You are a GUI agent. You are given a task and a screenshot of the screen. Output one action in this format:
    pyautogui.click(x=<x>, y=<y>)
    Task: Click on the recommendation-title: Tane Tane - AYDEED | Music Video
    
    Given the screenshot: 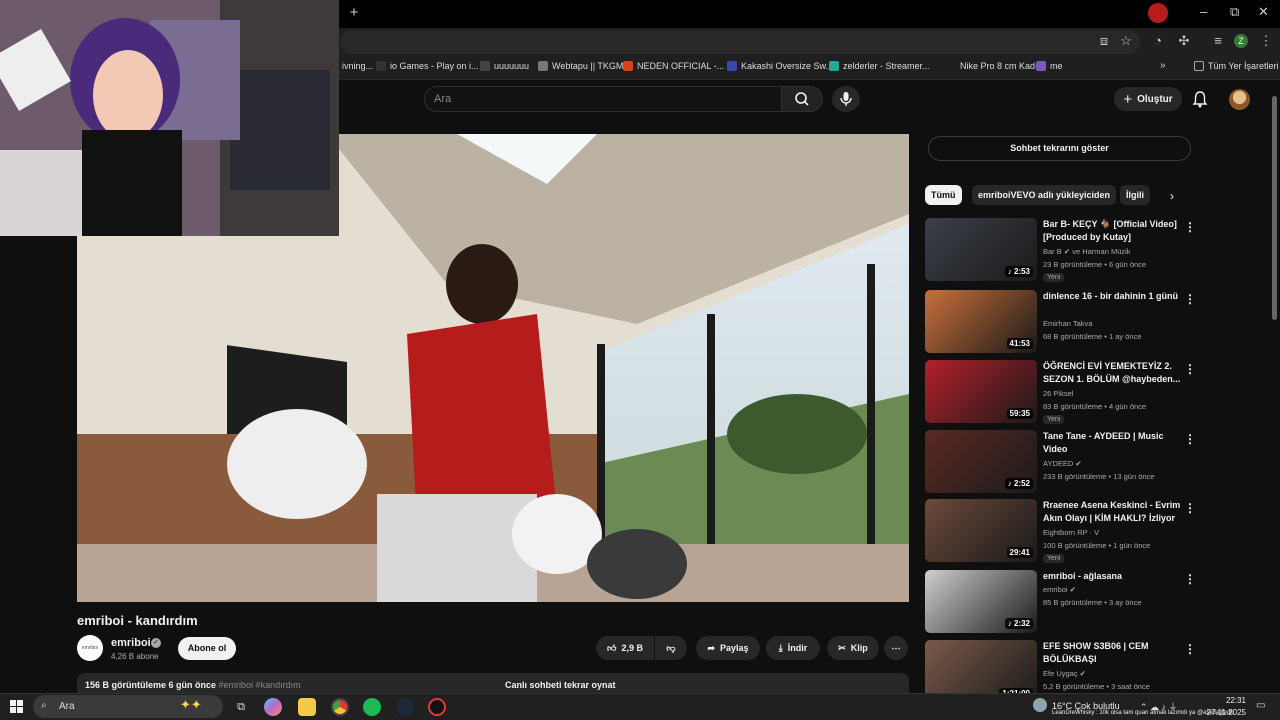 What is the action you would take?
    pyautogui.click(x=1113, y=443)
    